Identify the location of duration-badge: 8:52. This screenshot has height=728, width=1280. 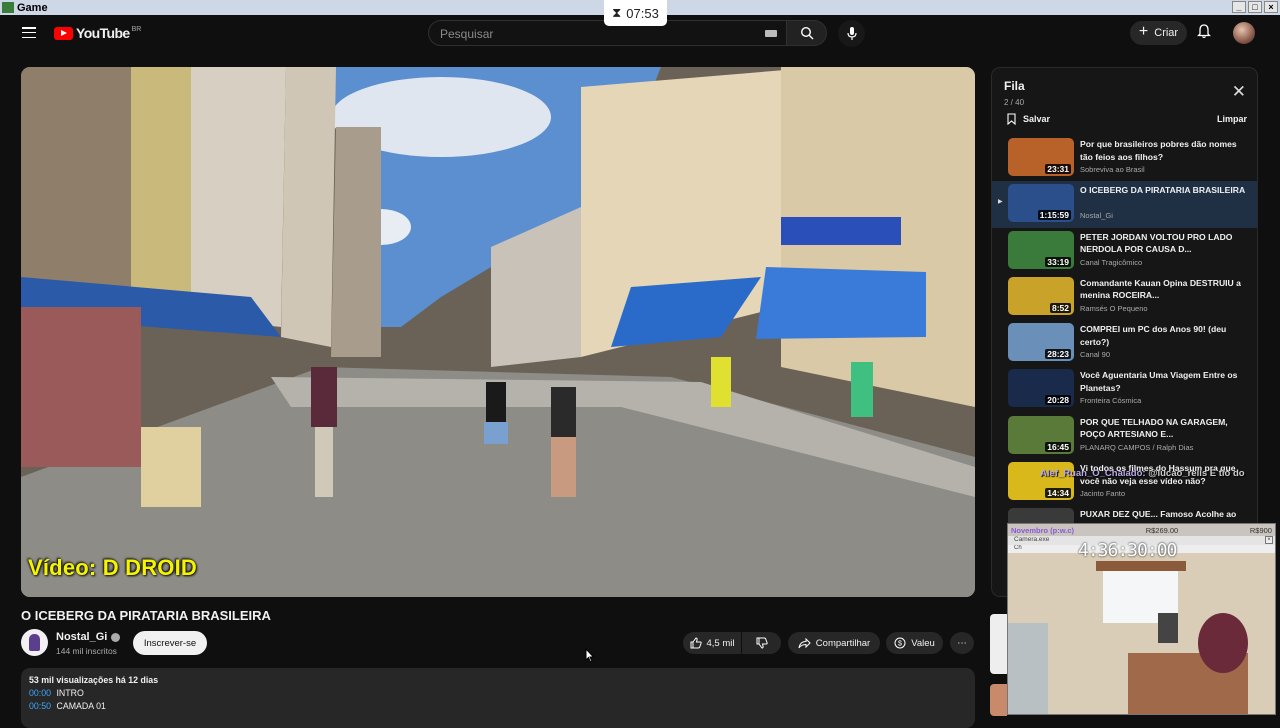
(1060, 307).